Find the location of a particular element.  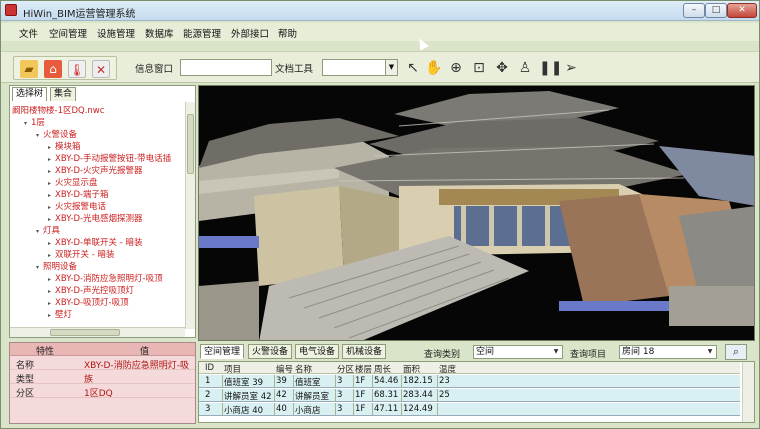

menu-space: 空间管理 is located at coordinates (68, 33).